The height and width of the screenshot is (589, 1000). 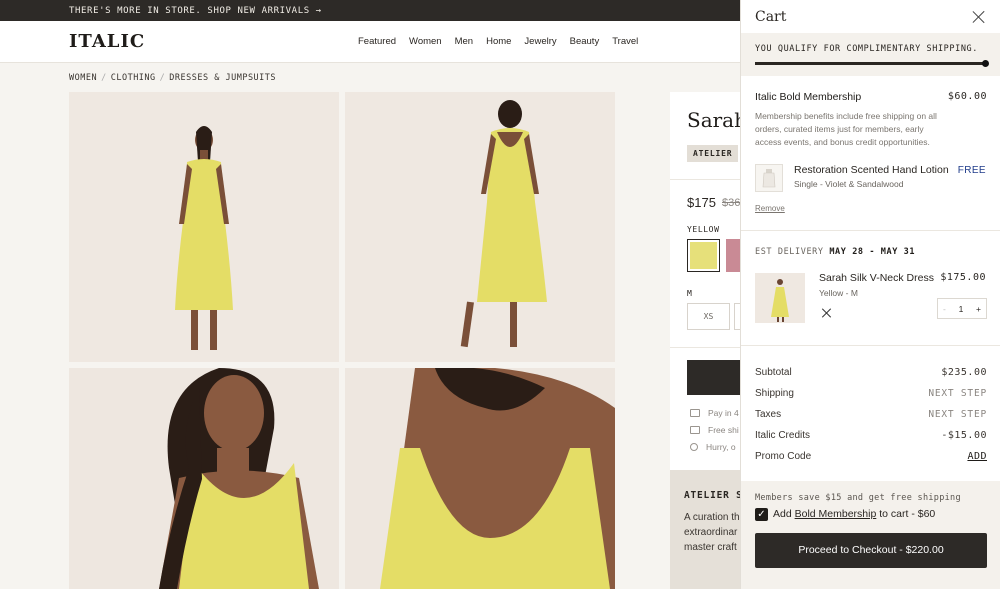 What do you see at coordinates (872, 252) in the screenshot?
I see `delivery-dates: MAY 28 - MAY 31` at bounding box center [872, 252].